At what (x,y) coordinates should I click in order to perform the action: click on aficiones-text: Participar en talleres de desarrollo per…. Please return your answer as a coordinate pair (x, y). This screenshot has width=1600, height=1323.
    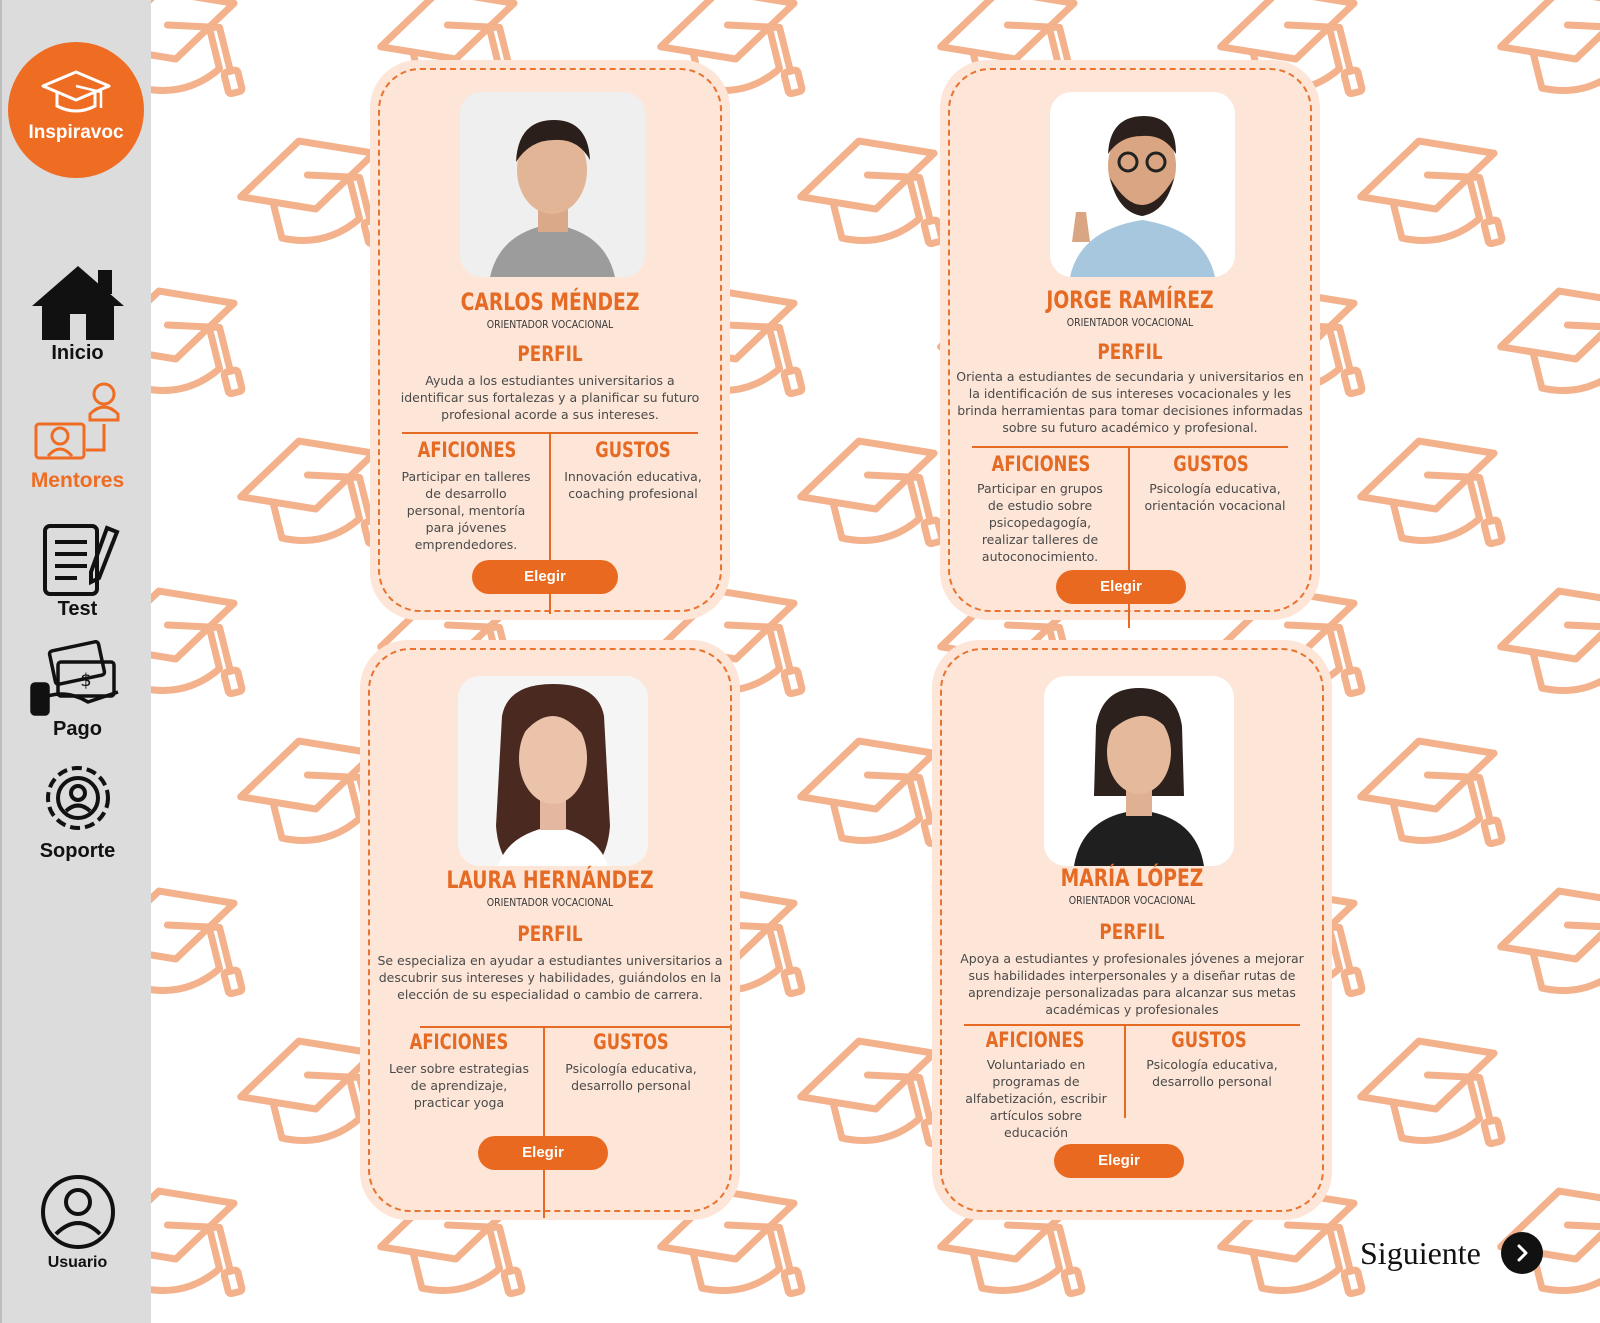
    Looking at the image, I should click on (466, 510).